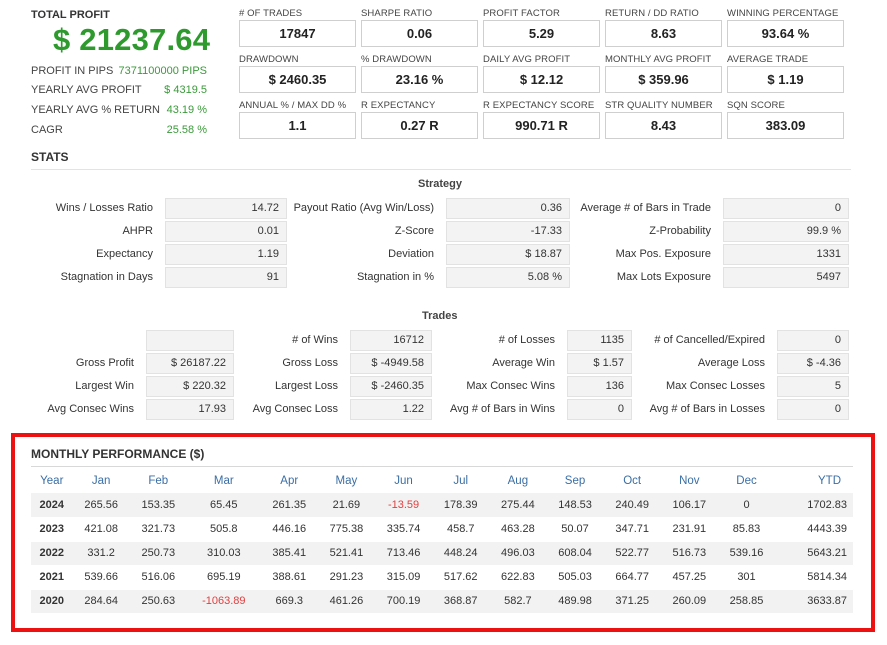 The image size is (887, 645). I want to click on trades-label: Max Consec Wins, so click(510, 386).